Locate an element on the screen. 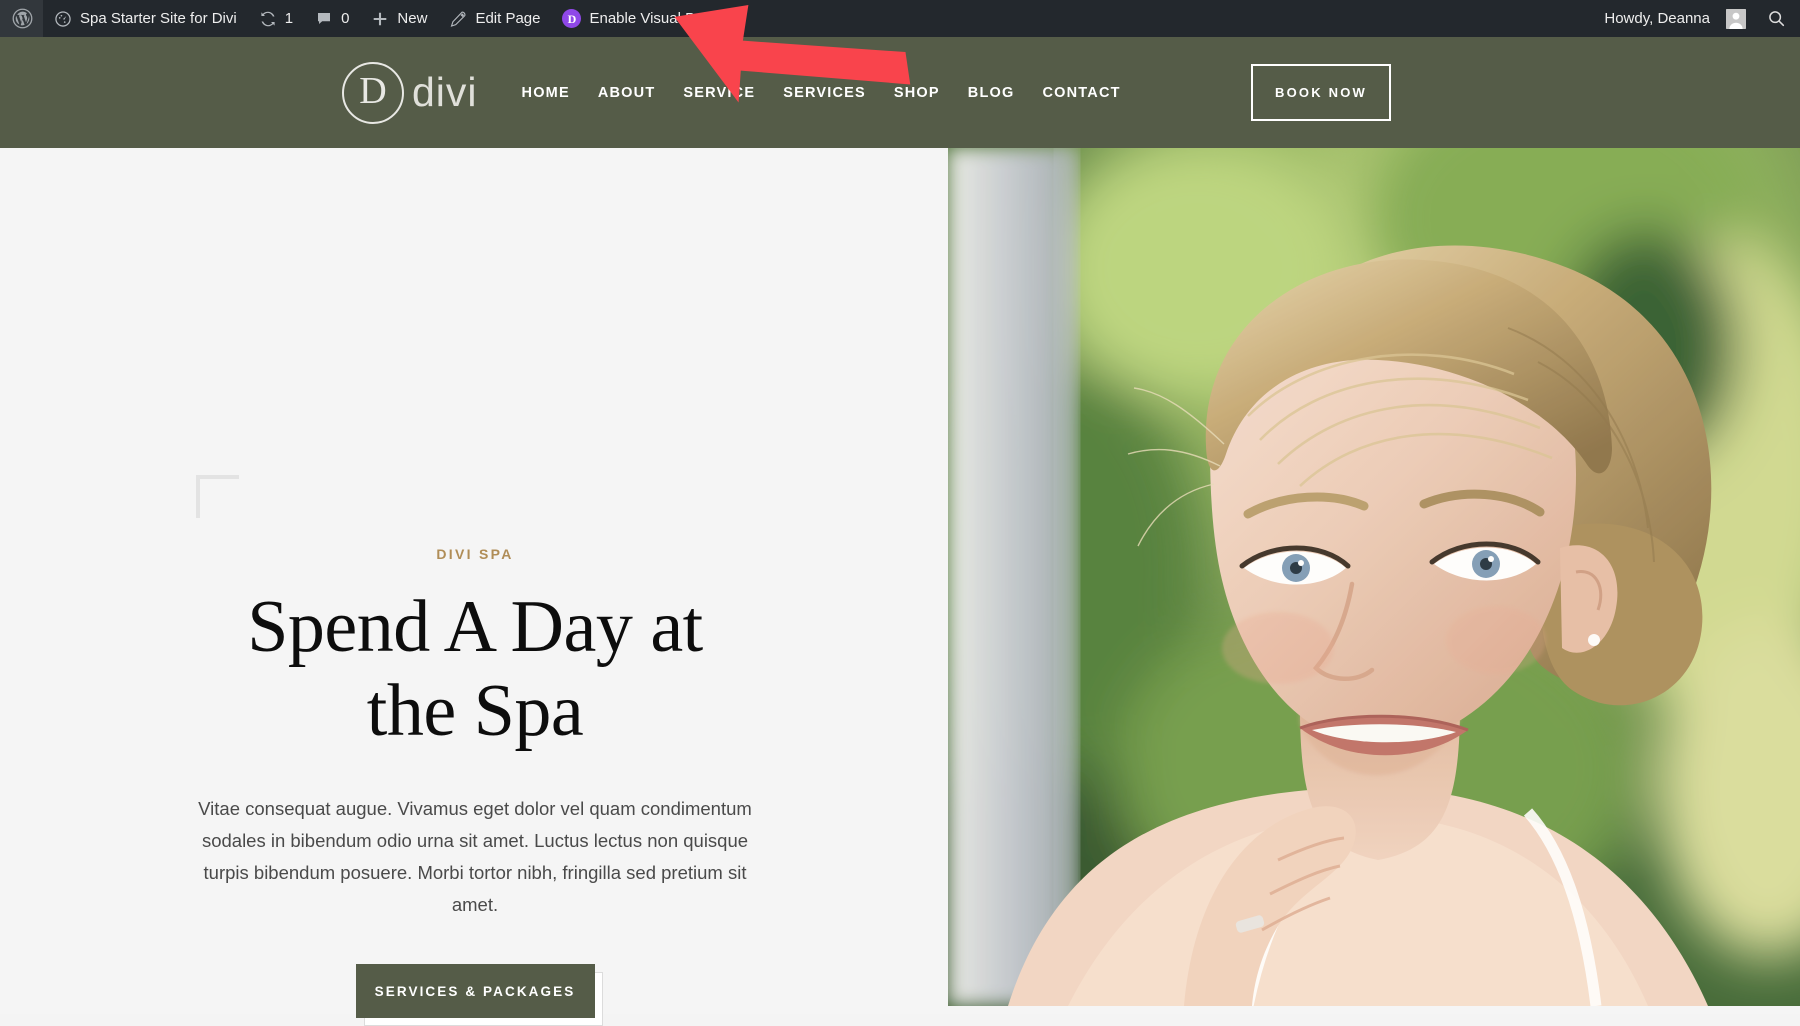 The image size is (1800, 1026). edit-page-label: Edit Page is located at coordinates (508, 18).